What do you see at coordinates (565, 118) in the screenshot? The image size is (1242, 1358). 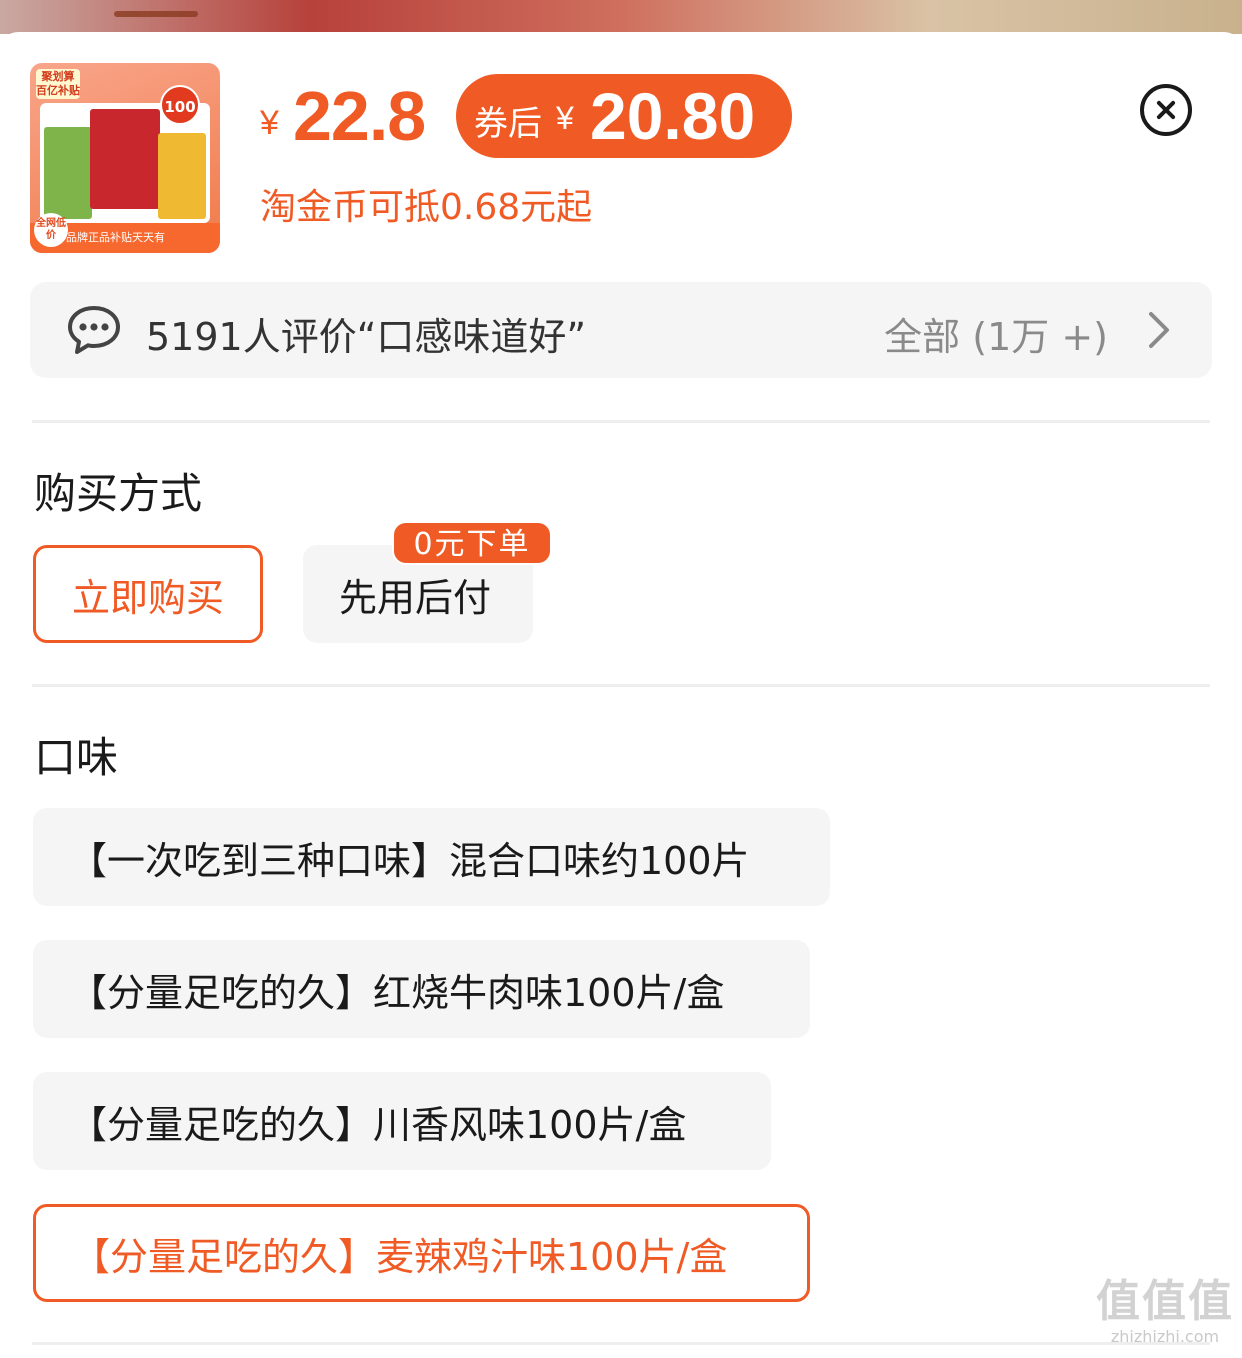 I see `coupon-currency: ¥` at bounding box center [565, 118].